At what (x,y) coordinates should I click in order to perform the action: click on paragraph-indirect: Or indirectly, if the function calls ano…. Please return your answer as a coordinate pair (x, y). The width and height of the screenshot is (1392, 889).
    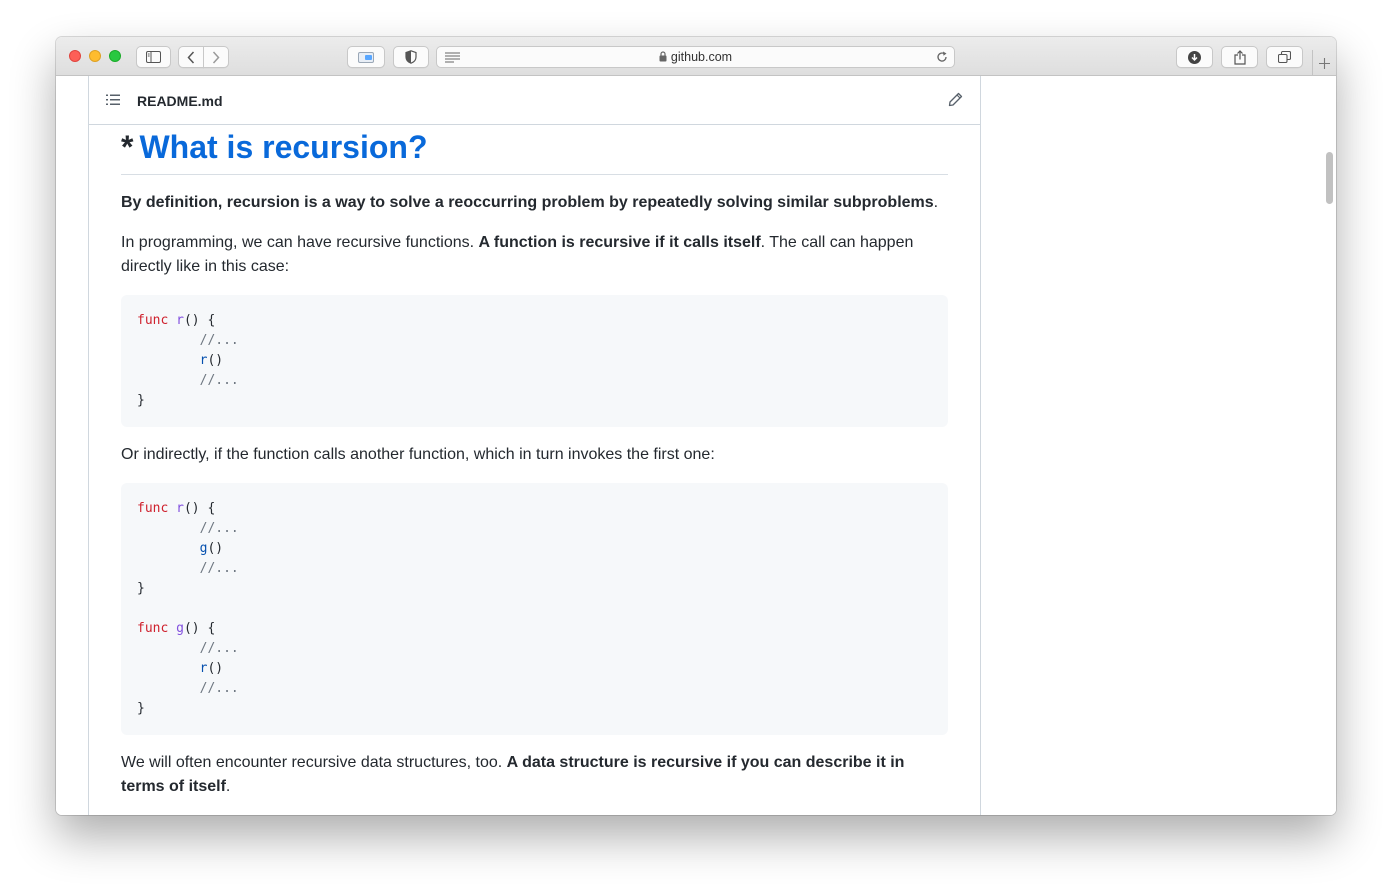
    Looking at the image, I should click on (418, 454).